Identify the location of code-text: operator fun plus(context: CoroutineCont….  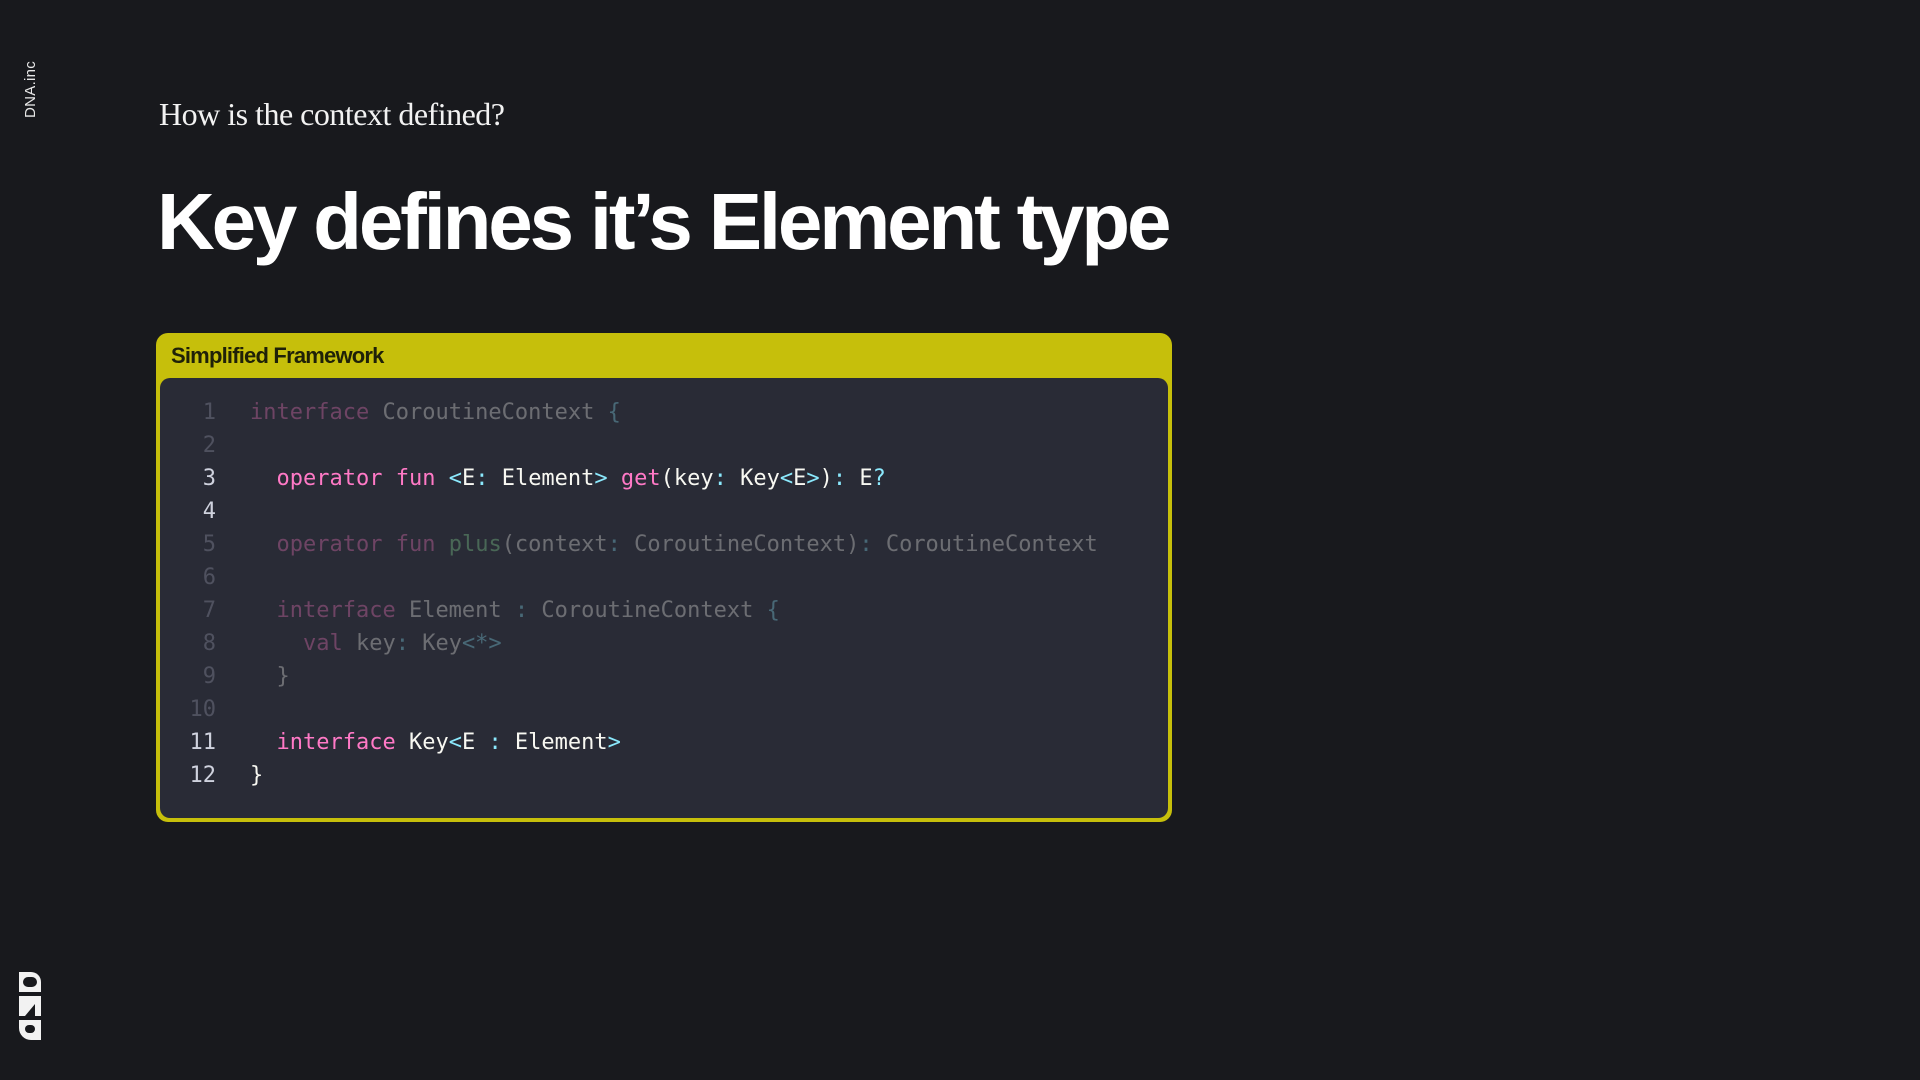
(674, 544).